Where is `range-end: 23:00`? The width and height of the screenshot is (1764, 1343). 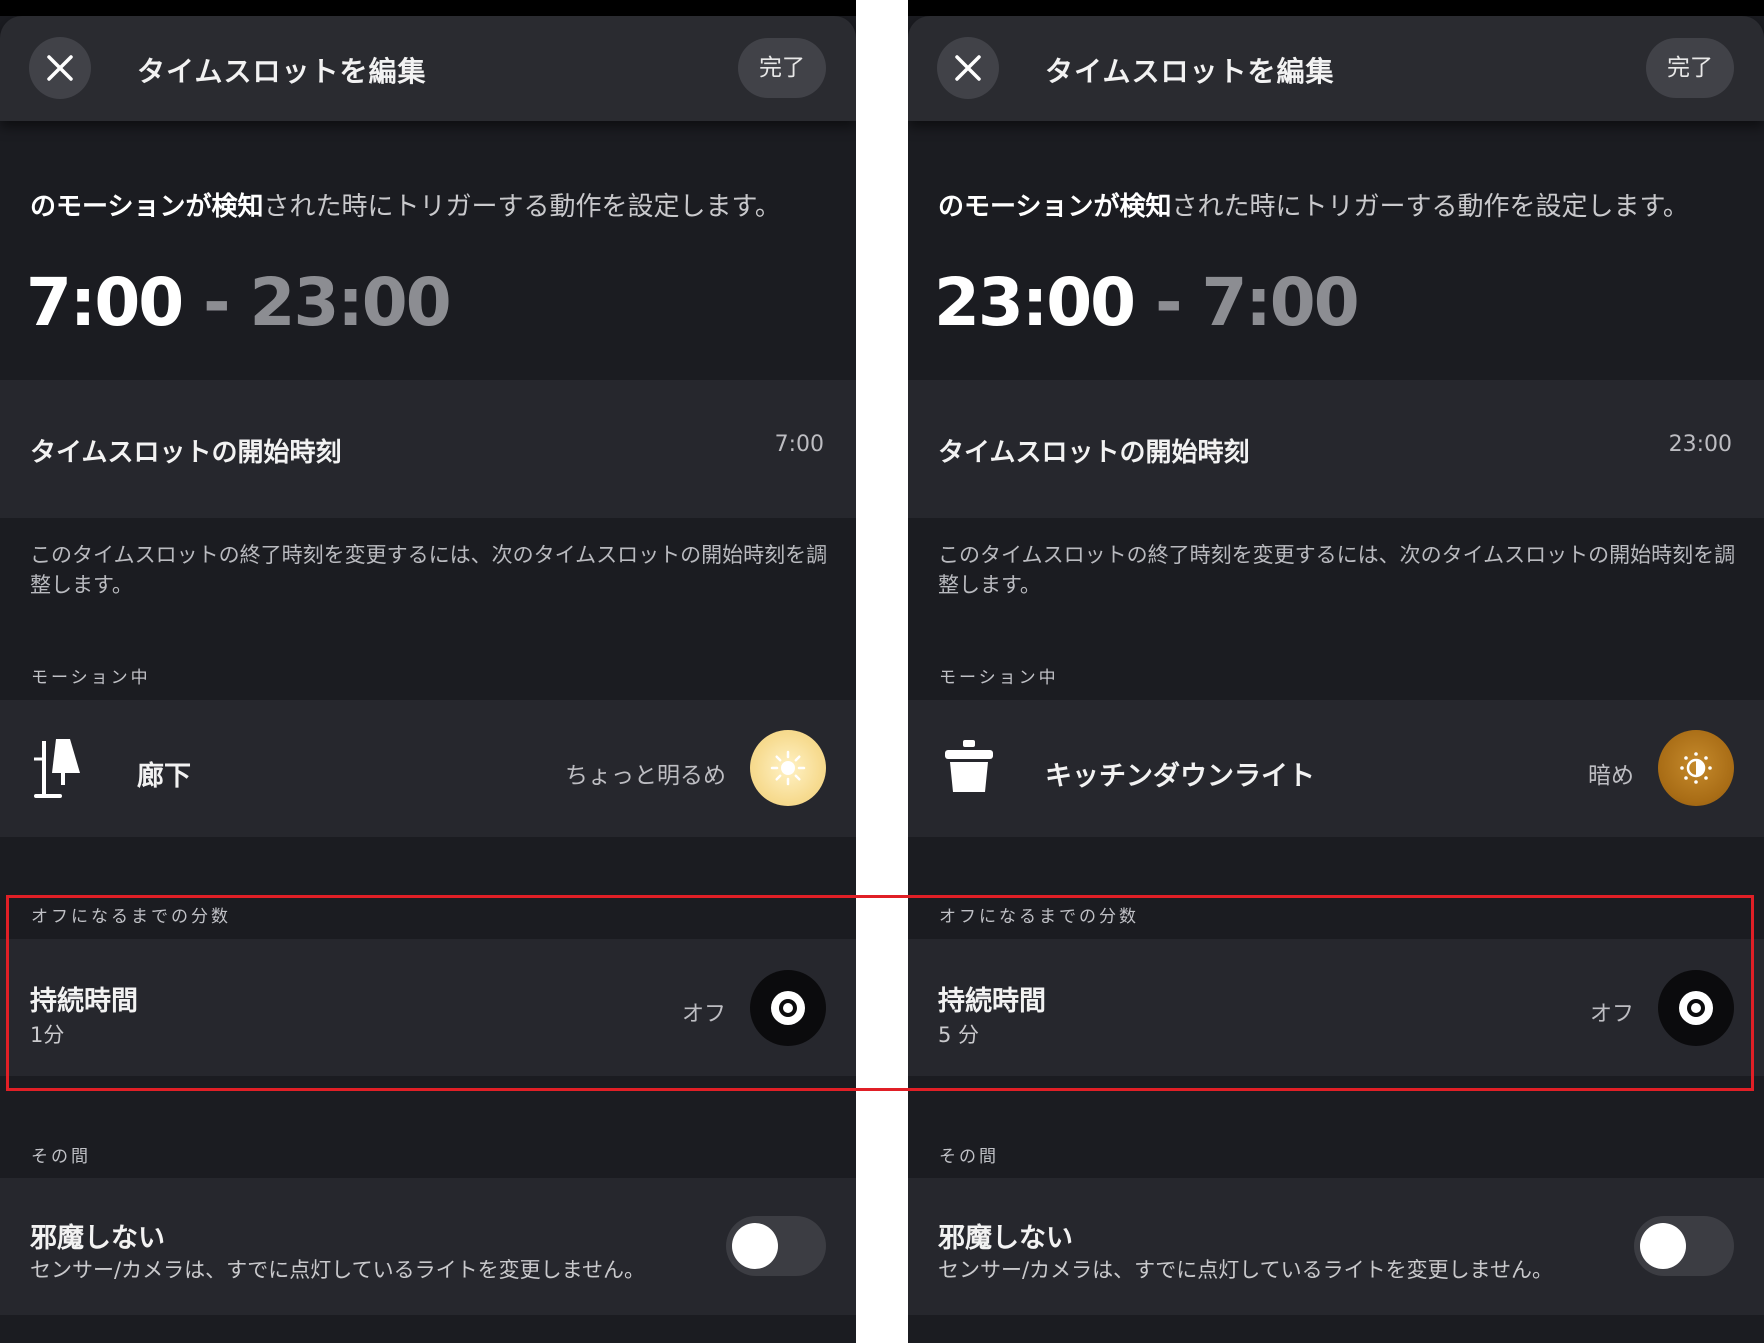
range-end: 23:00 is located at coordinates (350, 302).